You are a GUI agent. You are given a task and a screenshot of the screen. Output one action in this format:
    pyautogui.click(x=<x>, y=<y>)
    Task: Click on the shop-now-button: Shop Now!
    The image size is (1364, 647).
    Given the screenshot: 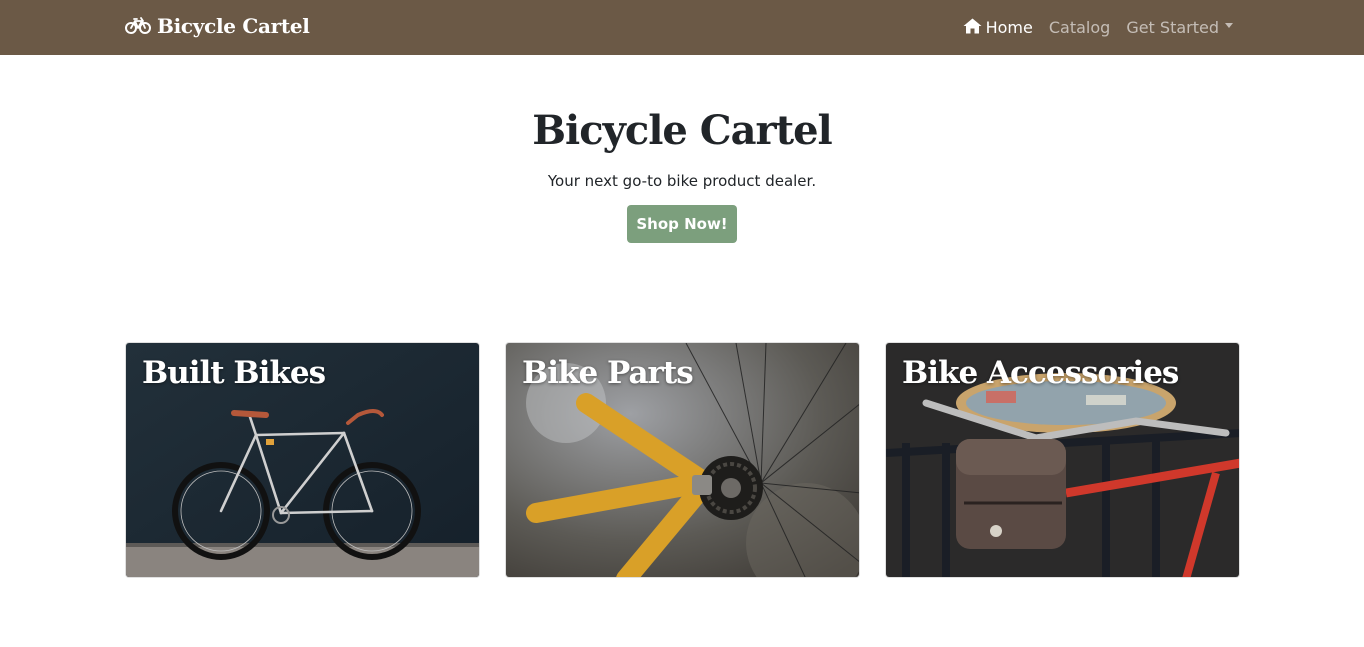 What is the action you would take?
    pyautogui.click(x=682, y=224)
    